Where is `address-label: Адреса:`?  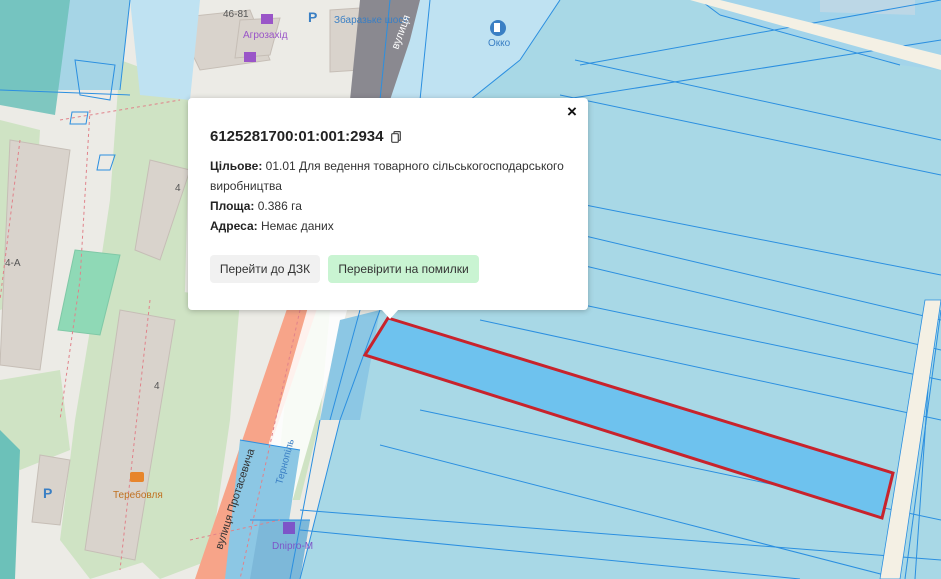
address-label: Адреса: is located at coordinates (234, 226).